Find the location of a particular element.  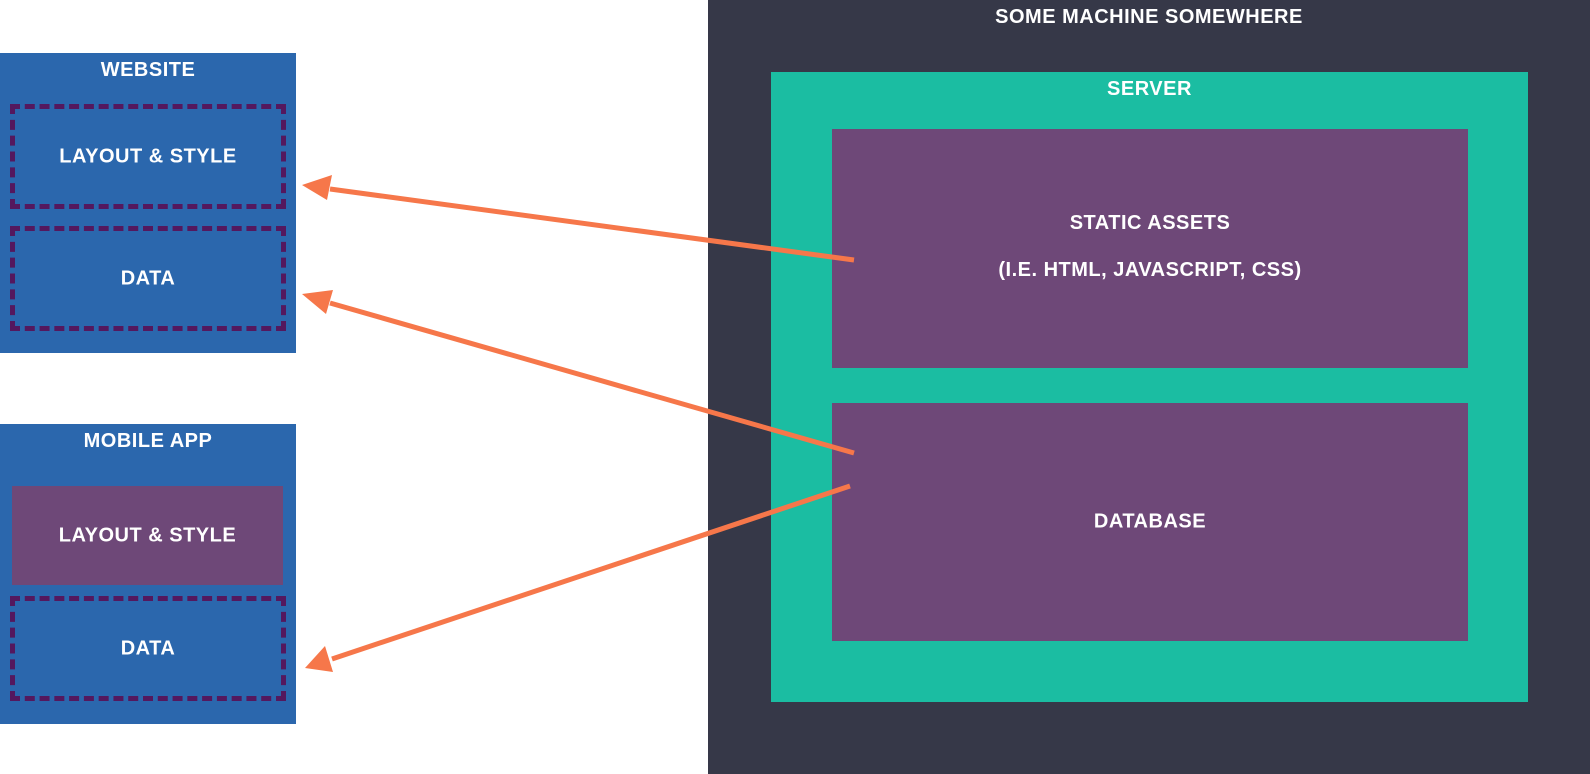

mobile-app-data-box: DATA is located at coordinates (148, 648).